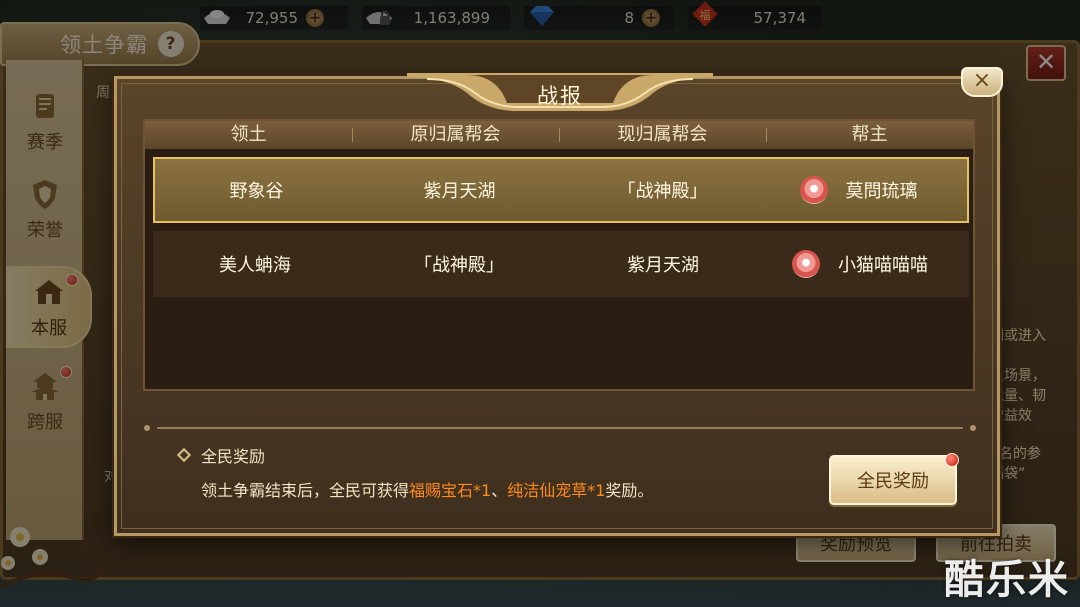 The image size is (1080, 607). What do you see at coordinates (893, 481) in the screenshot?
I see `reward-button-label: 全民奖励` at bounding box center [893, 481].